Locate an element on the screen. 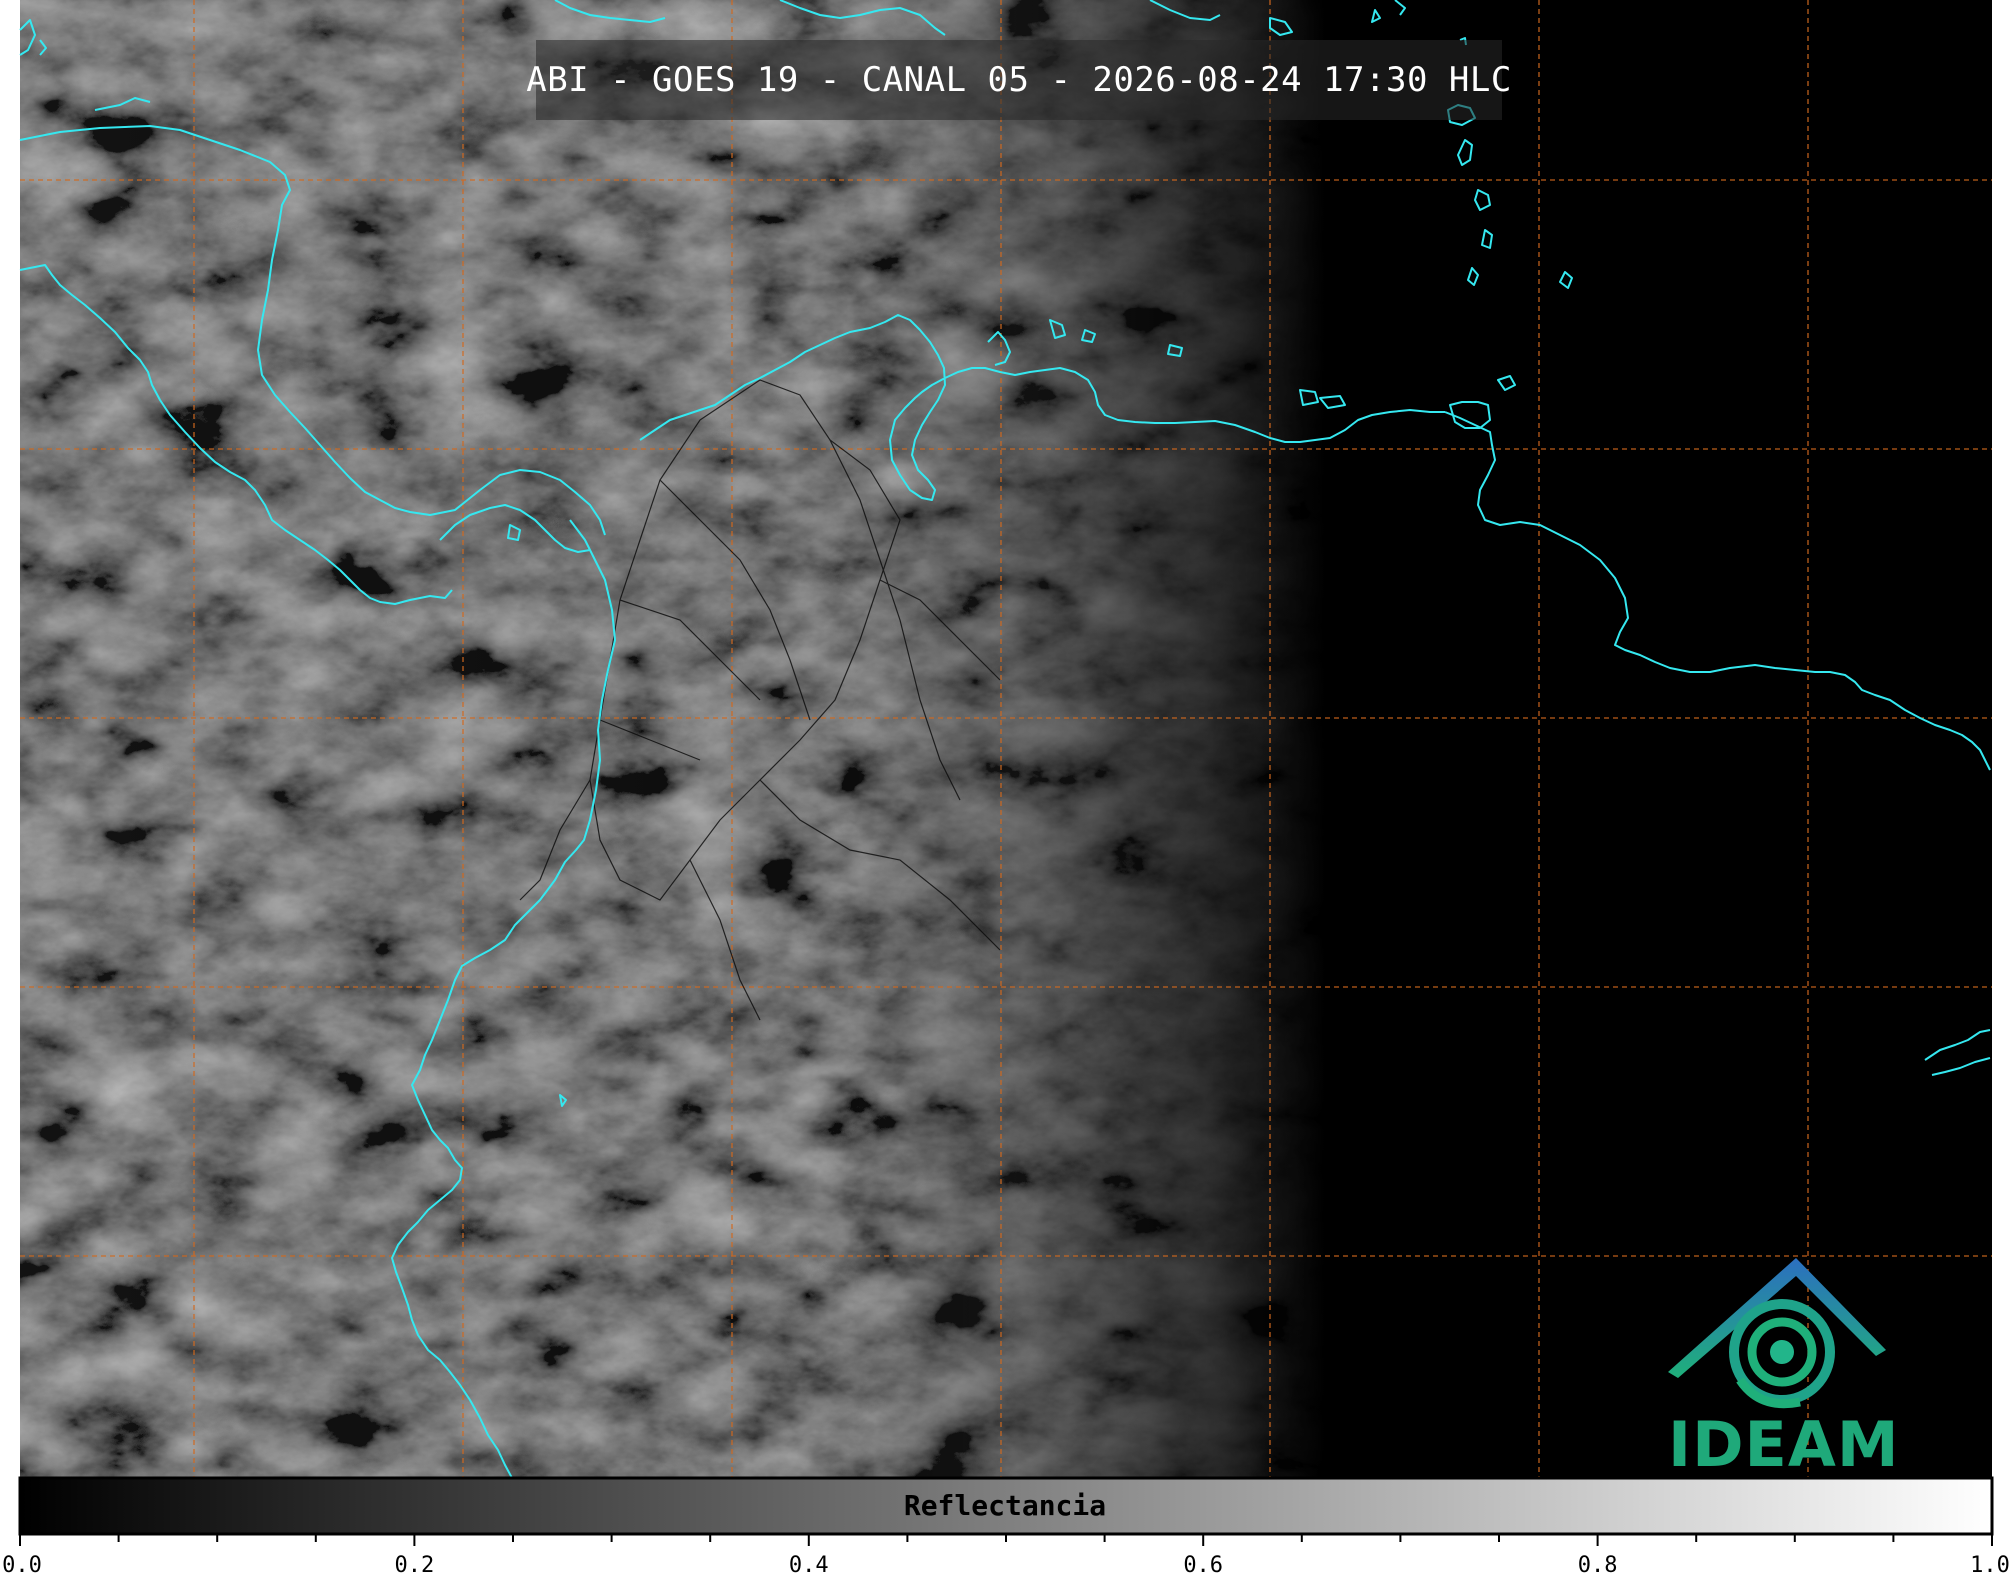 This screenshot has width=2011, height=1578. colorbar-tick-label: 1.0 is located at coordinates (1990, 1565).